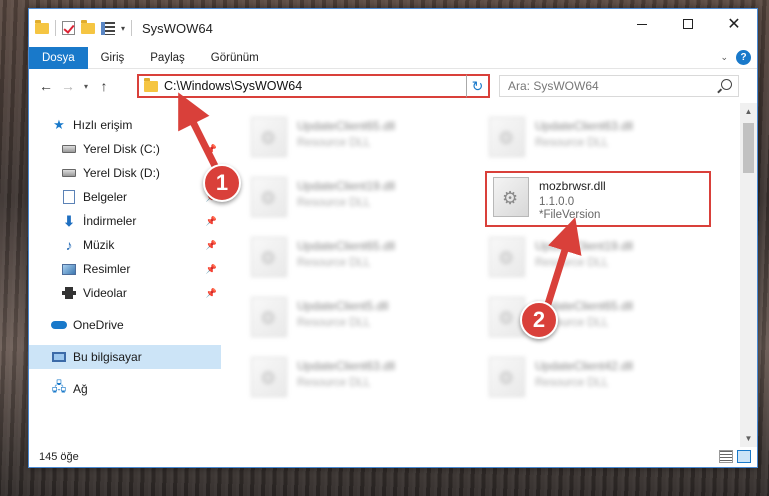 This screenshot has width=769, height=496. I want to click on address-bar: C:\Windows\SysWOW64 ⌄, so click(313, 86).